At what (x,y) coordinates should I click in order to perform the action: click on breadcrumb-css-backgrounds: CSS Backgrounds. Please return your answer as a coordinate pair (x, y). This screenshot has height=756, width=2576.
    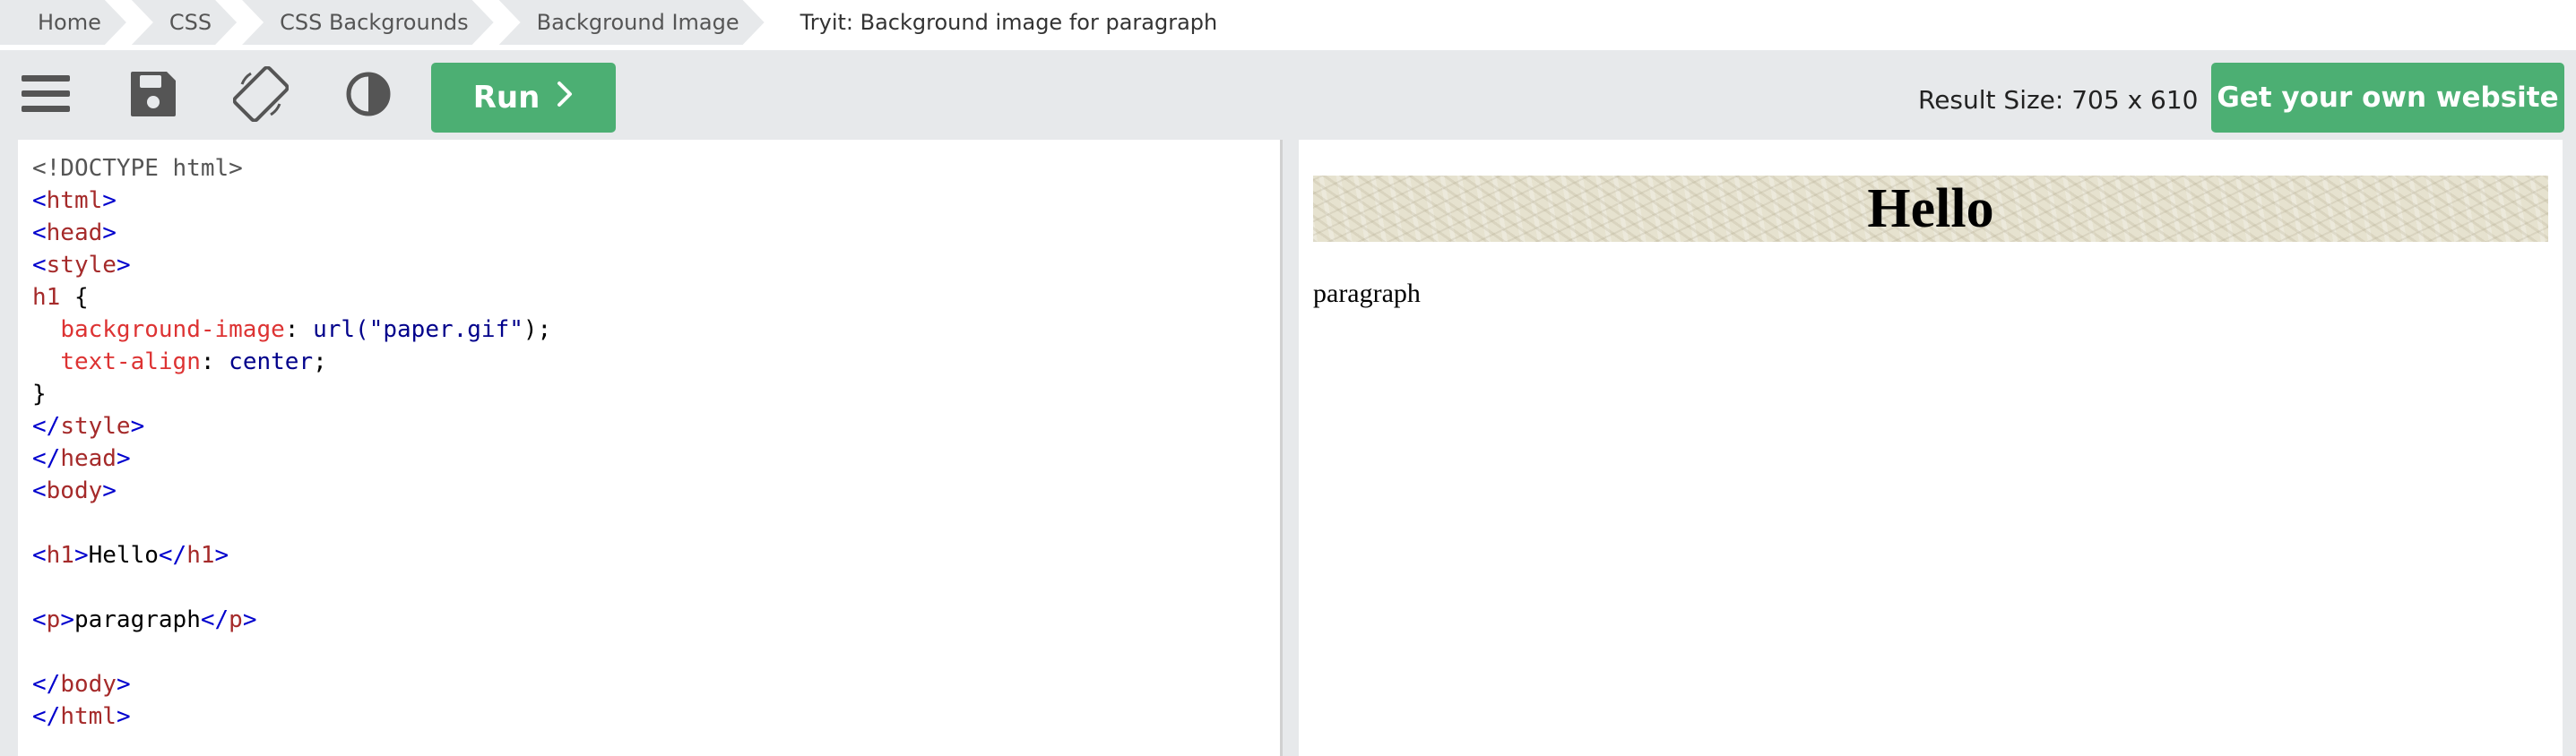
    Looking at the image, I should click on (368, 23).